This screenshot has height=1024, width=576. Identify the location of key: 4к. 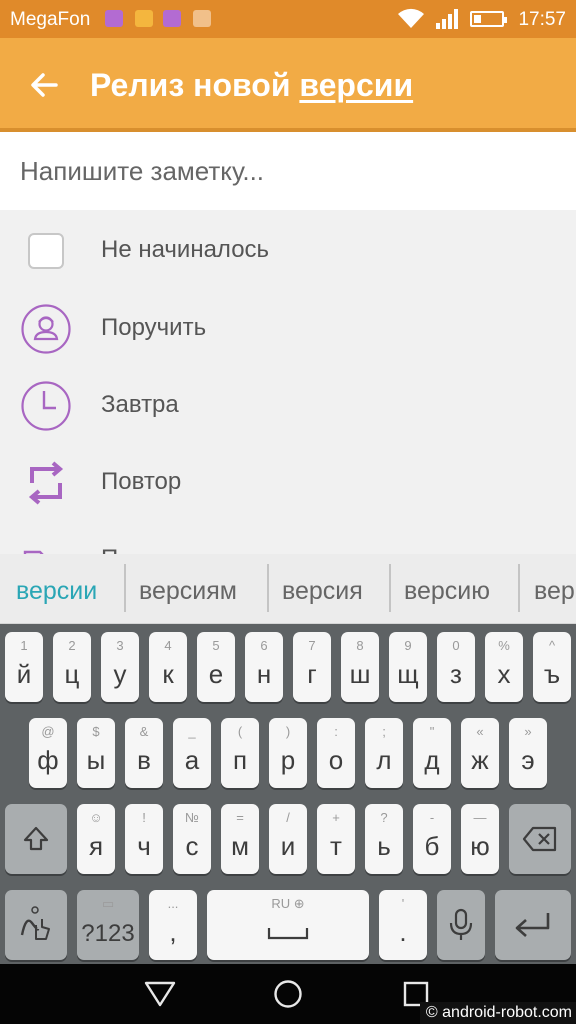
(168, 667).